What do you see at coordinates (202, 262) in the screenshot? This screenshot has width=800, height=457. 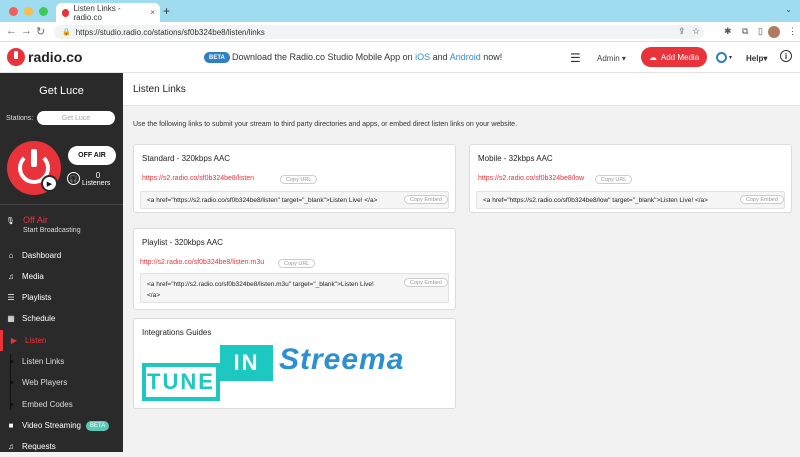 I see `stream-url-link: http://s2.radio.co/sf0b324be8/listen.m3u` at bounding box center [202, 262].